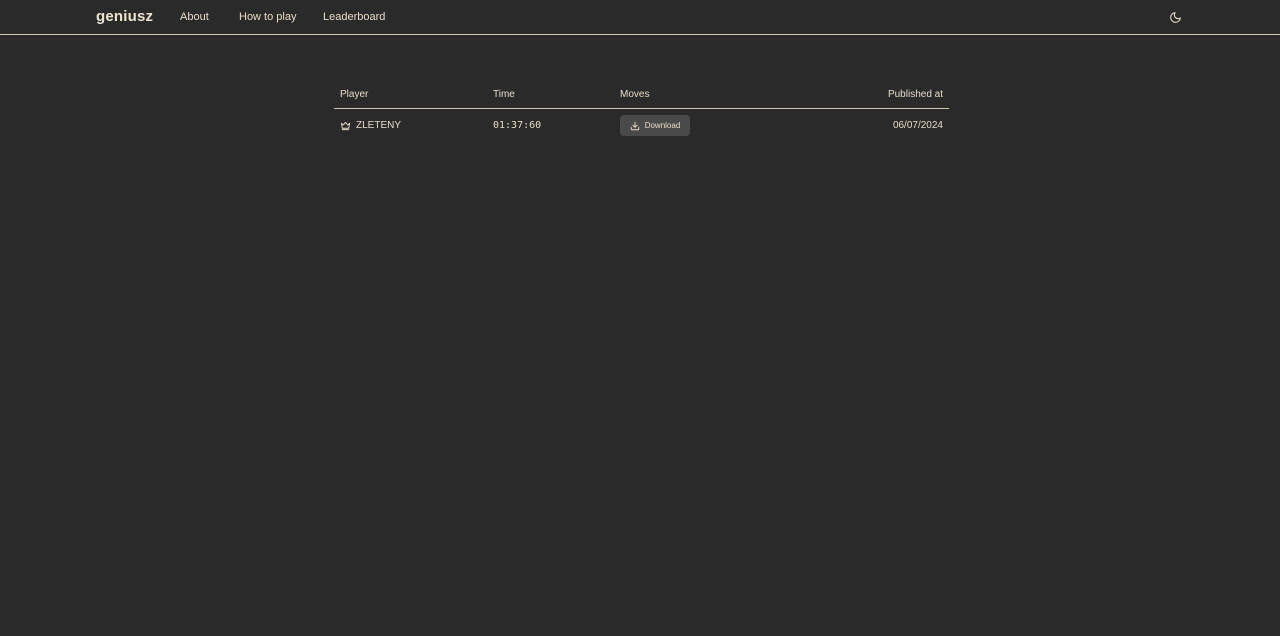 The width and height of the screenshot is (1280, 636). Describe the element at coordinates (634, 125) in the screenshot. I see `download-icon` at that location.